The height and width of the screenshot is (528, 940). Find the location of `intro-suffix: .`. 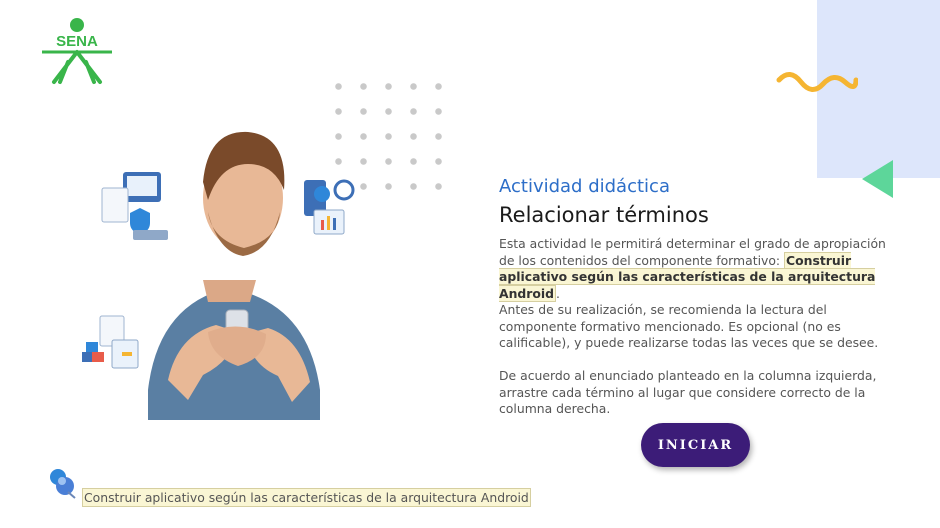

intro-suffix: . is located at coordinates (558, 293).